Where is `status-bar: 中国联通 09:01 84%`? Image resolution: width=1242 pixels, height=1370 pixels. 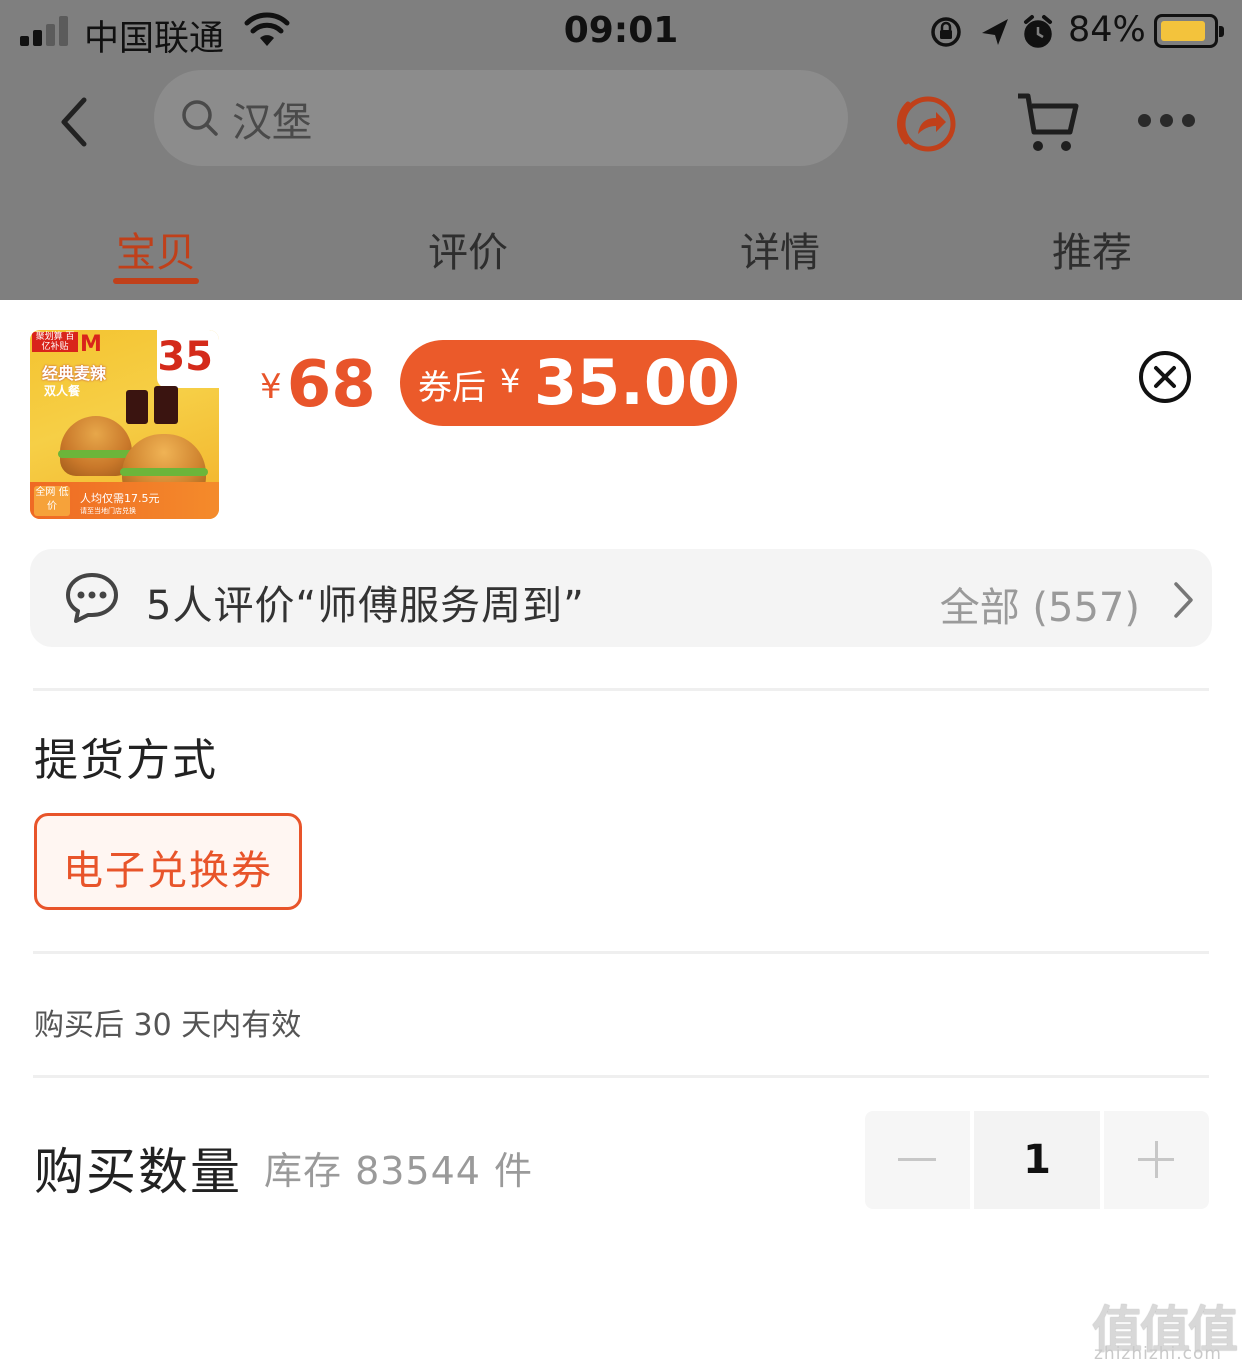
status-bar: 中国联通 09:01 84% is located at coordinates (621, 32).